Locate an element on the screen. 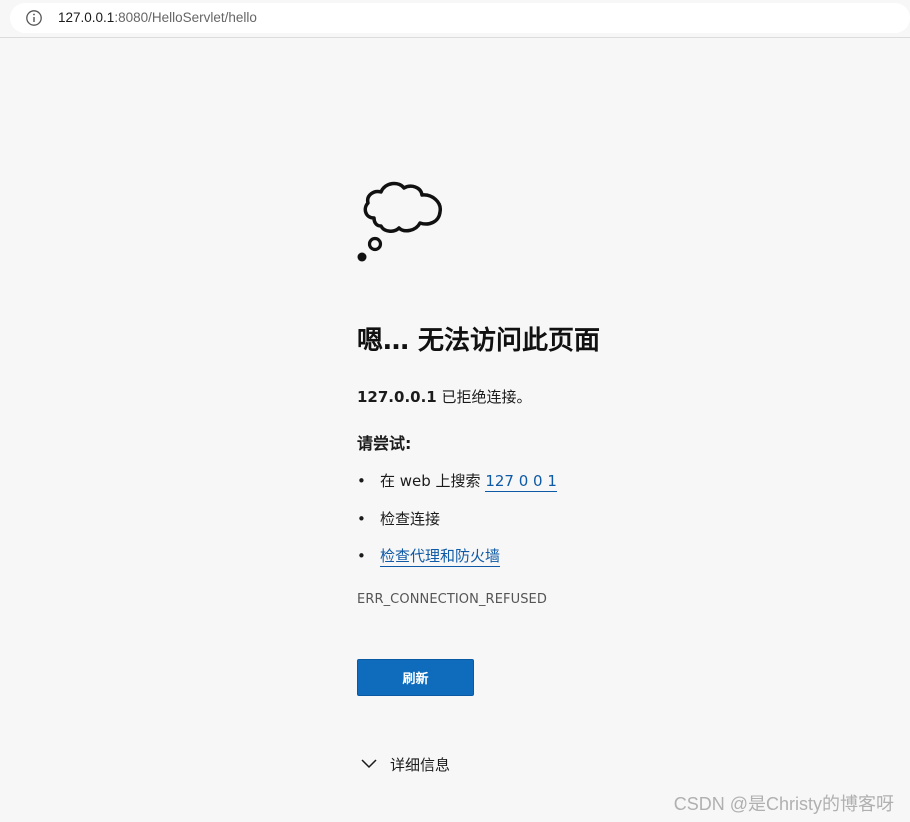 This screenshot has width=910, height=822. refused-message: 127.0.0.1 已拒绝连接。 is located at coordinates (444, 396).